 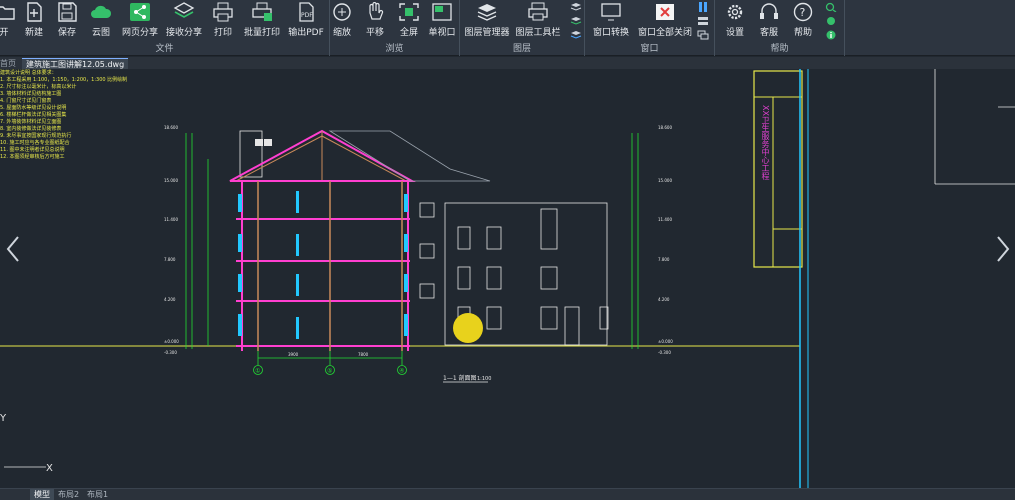 I want to click on group-title-layer: 图层, so click(x=521, y=49).